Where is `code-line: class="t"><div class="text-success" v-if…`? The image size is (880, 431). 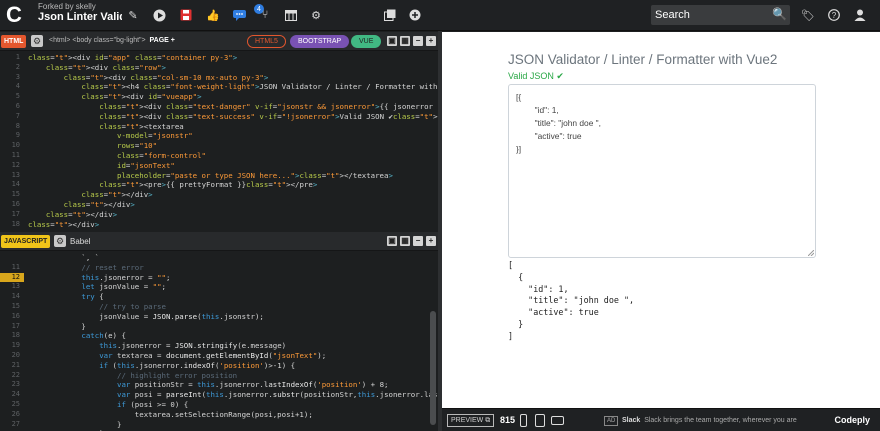 code-line: class="t"><div class="text-success" v-if… is located at coordinates (233, 117).